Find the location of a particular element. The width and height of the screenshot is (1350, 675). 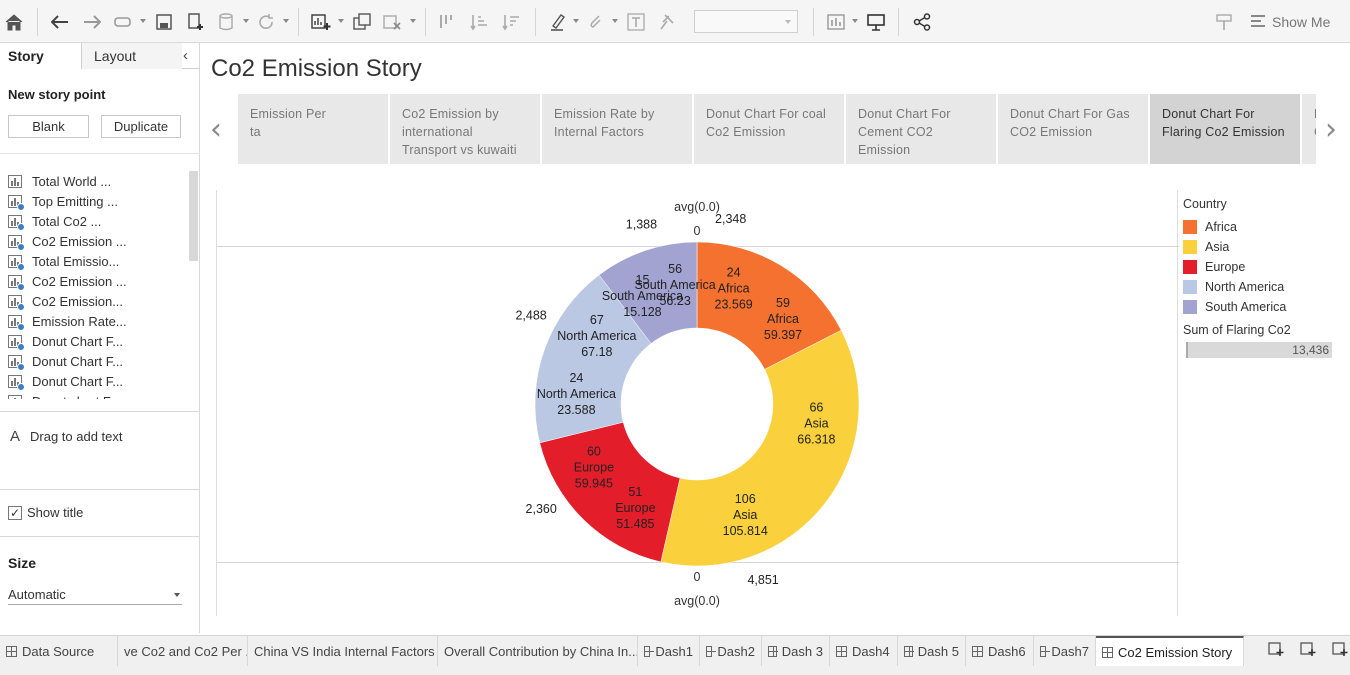

legend-item: Europe is located at coordinates (1263, 267).